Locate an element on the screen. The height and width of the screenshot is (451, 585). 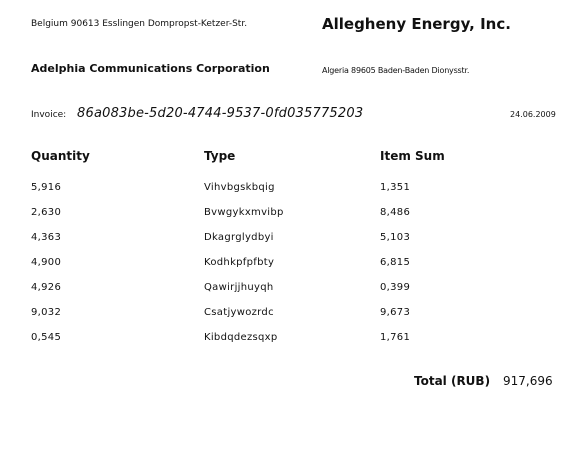
row-7-item-sum: 1,761 is located at coordinates (395, 337).